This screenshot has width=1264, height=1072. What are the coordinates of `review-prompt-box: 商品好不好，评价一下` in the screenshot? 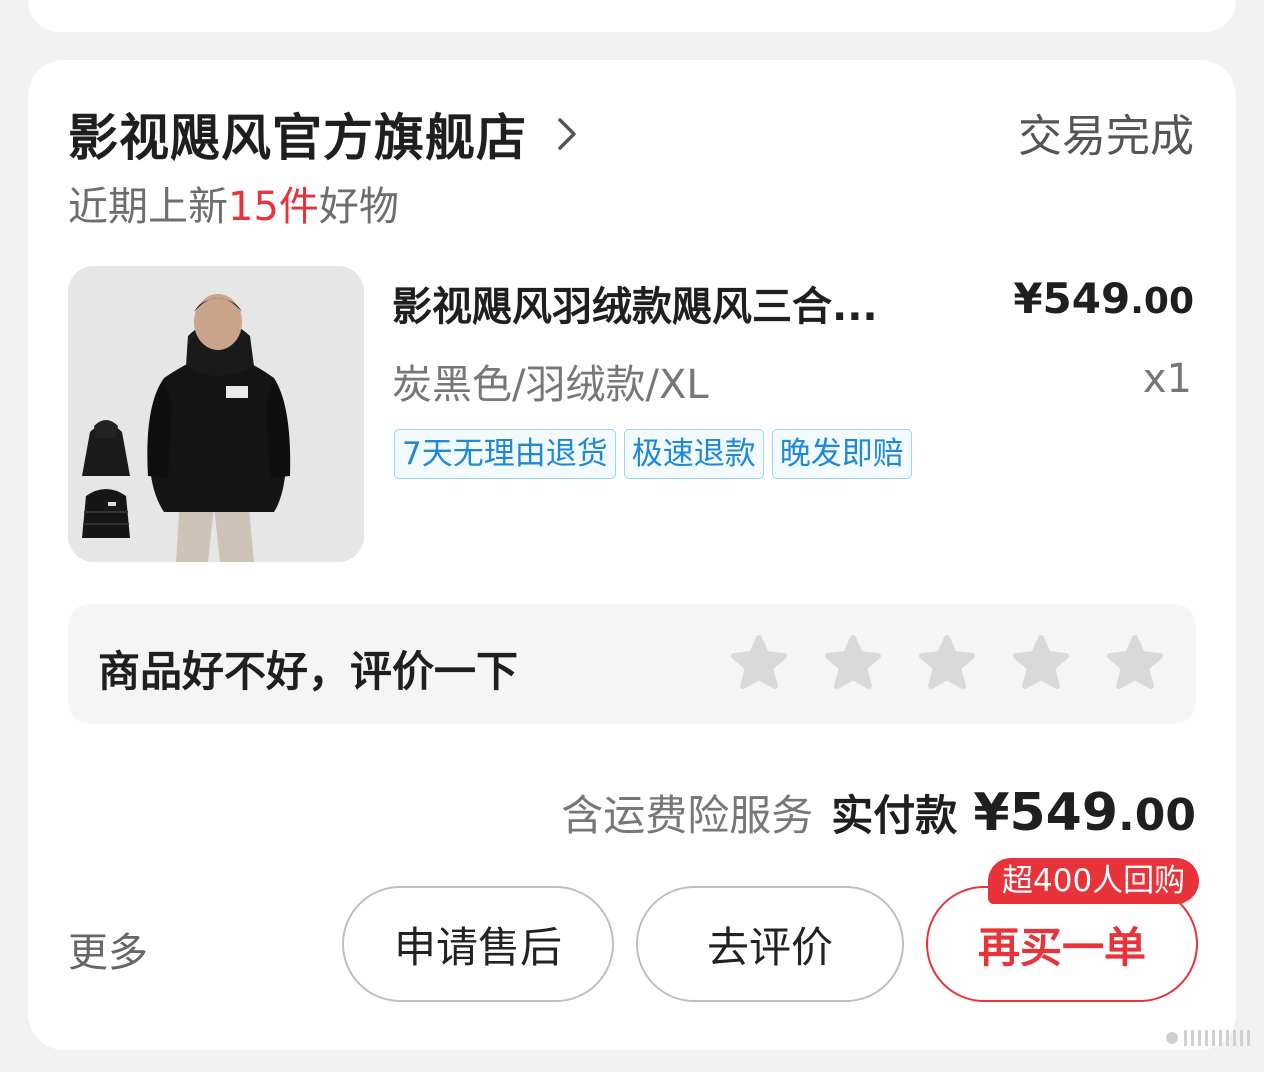 It's located at (632, 664).